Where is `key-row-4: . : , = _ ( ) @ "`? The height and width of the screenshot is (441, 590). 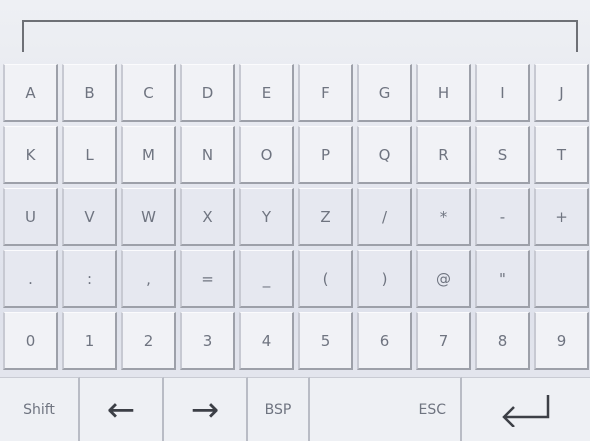 key-row-4: . : , = _ ( ) @ " is located at coordinates (295, 281).